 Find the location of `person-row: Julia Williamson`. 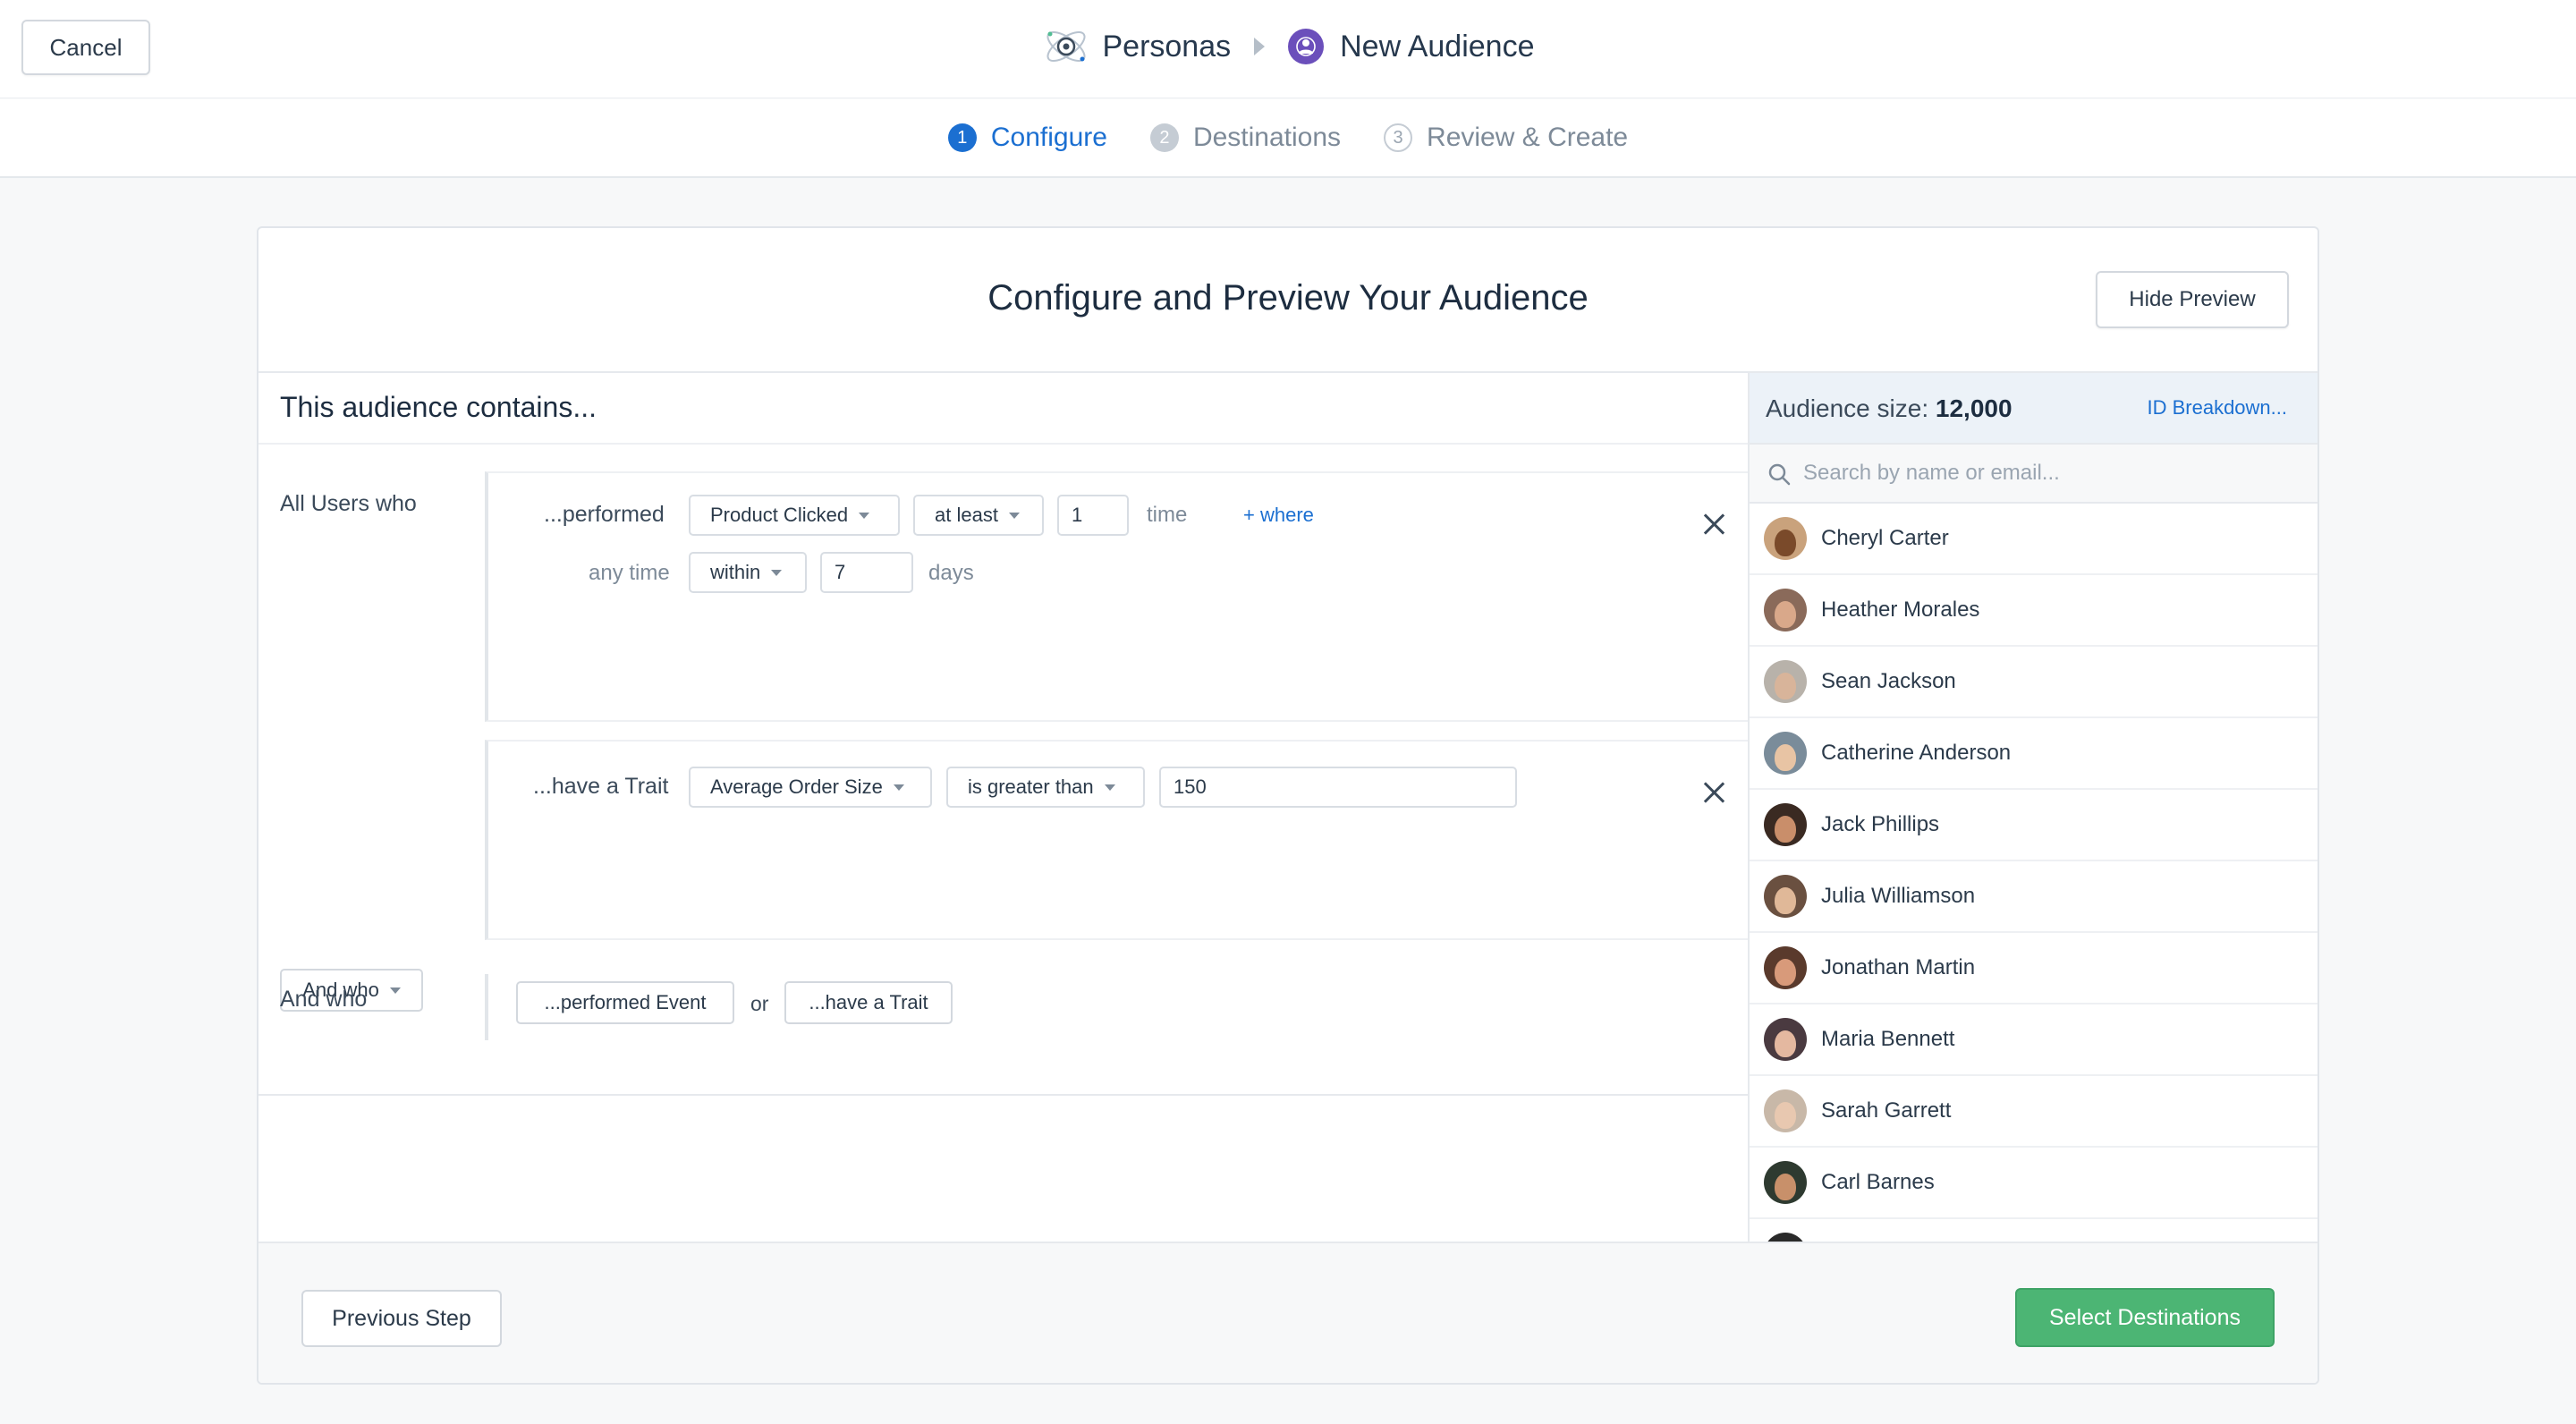

person-row: Julia Williamson is located at coordinates (2034, 897).